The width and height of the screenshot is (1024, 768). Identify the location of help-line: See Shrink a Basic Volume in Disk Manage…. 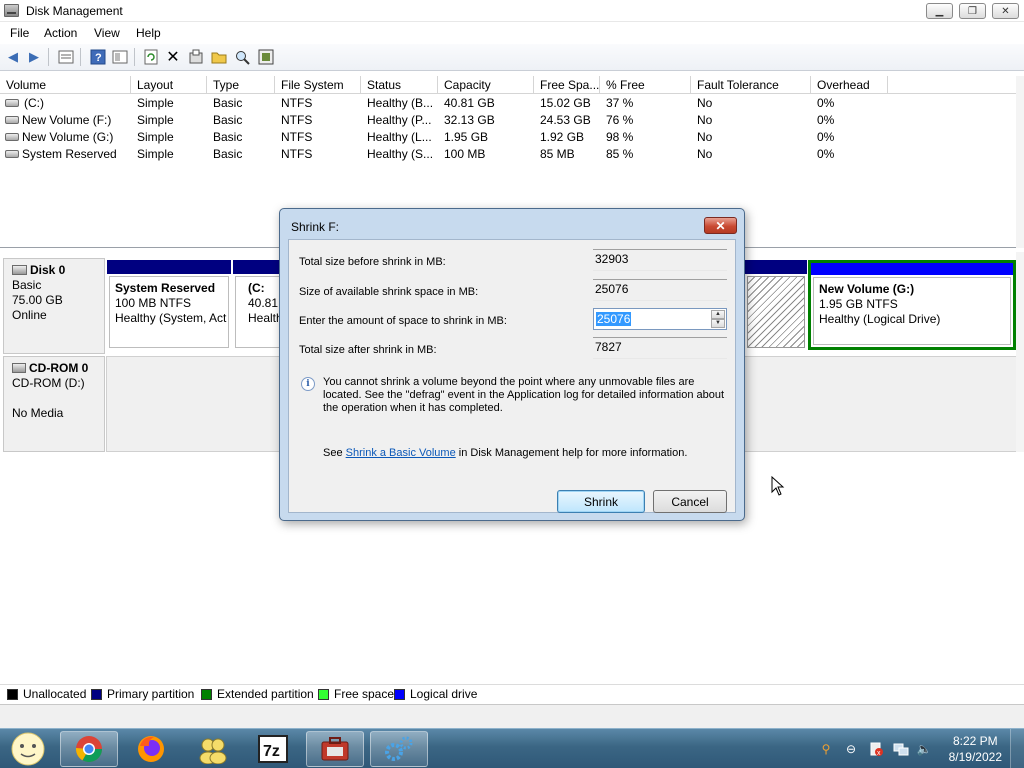
(505, 453).